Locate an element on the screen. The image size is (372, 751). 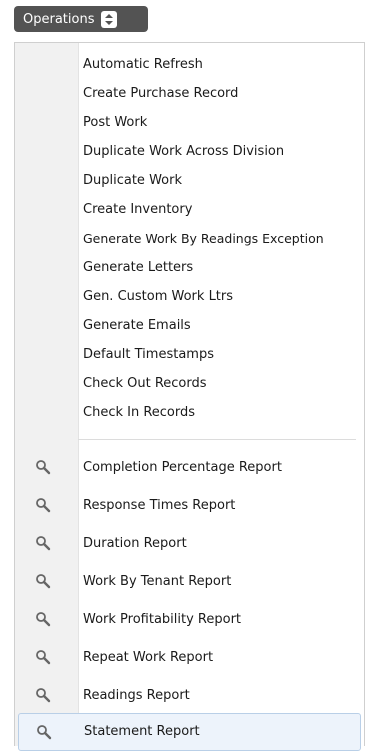
operations-button-label: Operations is located at coordinates (59, 19).